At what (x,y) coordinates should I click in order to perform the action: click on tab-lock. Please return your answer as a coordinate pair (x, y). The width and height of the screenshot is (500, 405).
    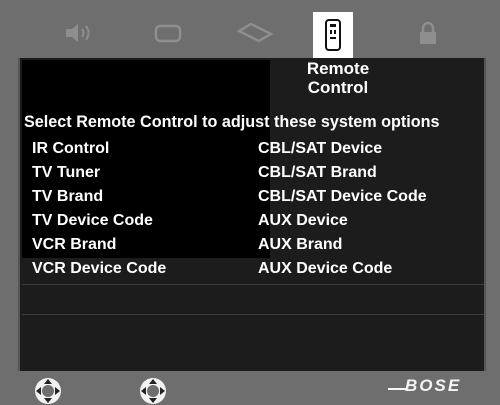
    Looking at the image, I should click on (428, 33).